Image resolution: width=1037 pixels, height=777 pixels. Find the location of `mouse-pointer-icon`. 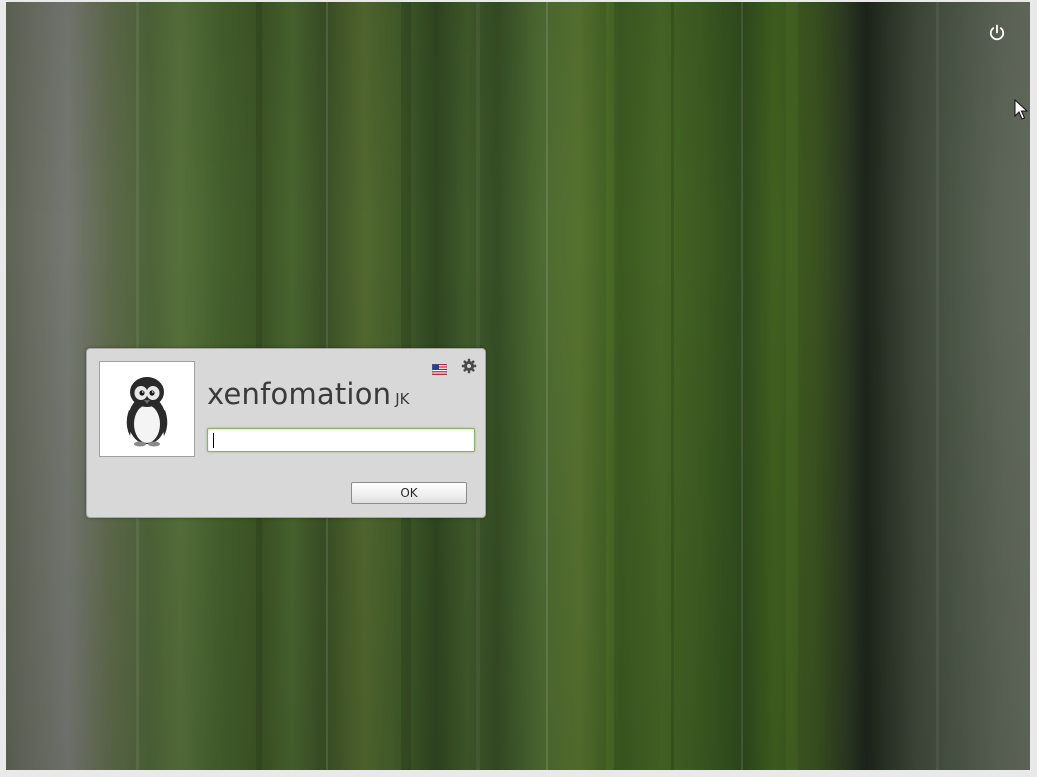

mouse-pointer-icon is located at coordinates (1021, 109).